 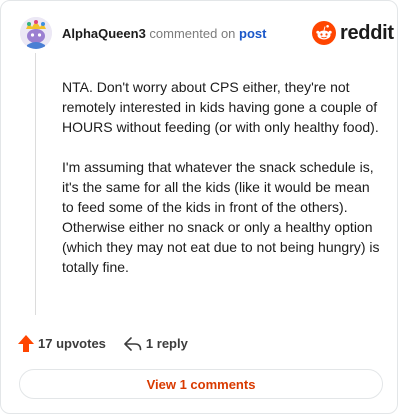 I want to click on thread-line, so click(x=35, y=184).